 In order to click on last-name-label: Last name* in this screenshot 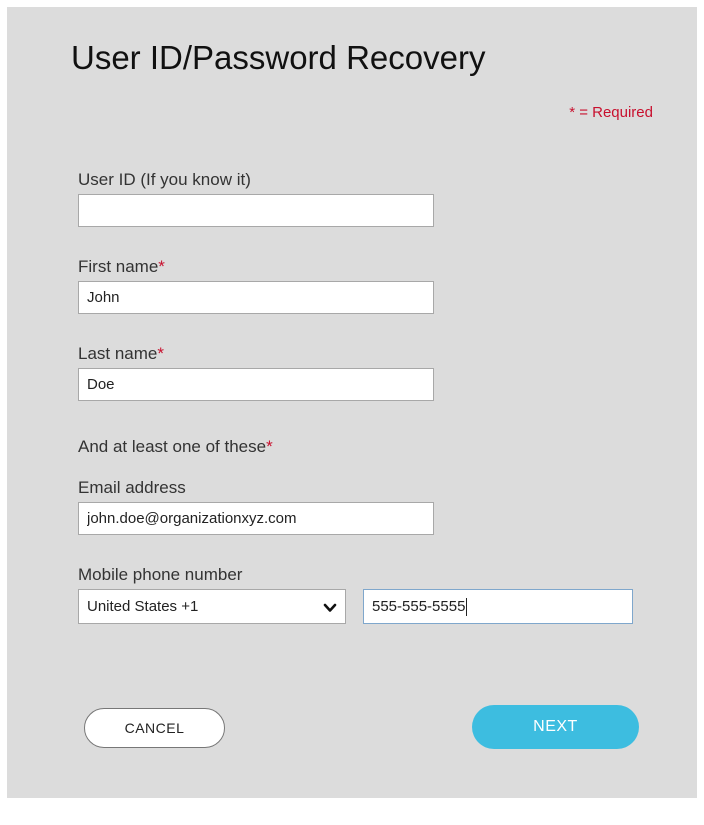, I will do `click(121, 354)`.